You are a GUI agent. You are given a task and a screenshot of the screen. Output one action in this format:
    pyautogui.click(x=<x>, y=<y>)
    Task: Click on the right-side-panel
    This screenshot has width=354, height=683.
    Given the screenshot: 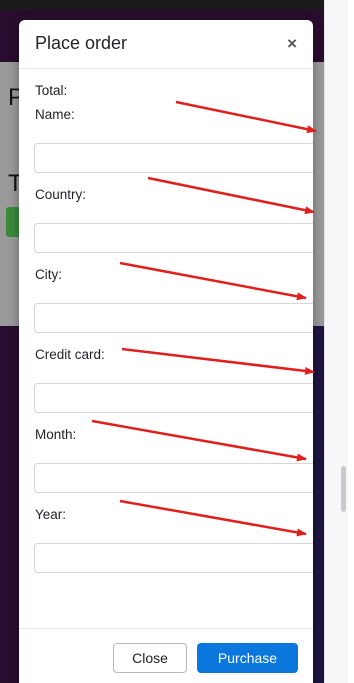 What is the action you would take?
    pyautogui.click(x=339, y=341)
    